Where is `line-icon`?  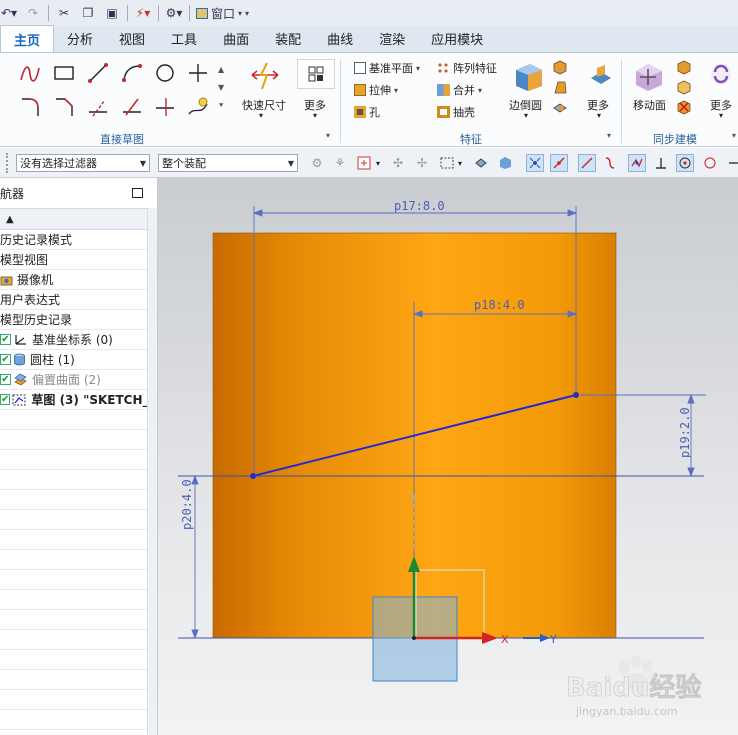 line-icon is located at coordinates (98, 73).